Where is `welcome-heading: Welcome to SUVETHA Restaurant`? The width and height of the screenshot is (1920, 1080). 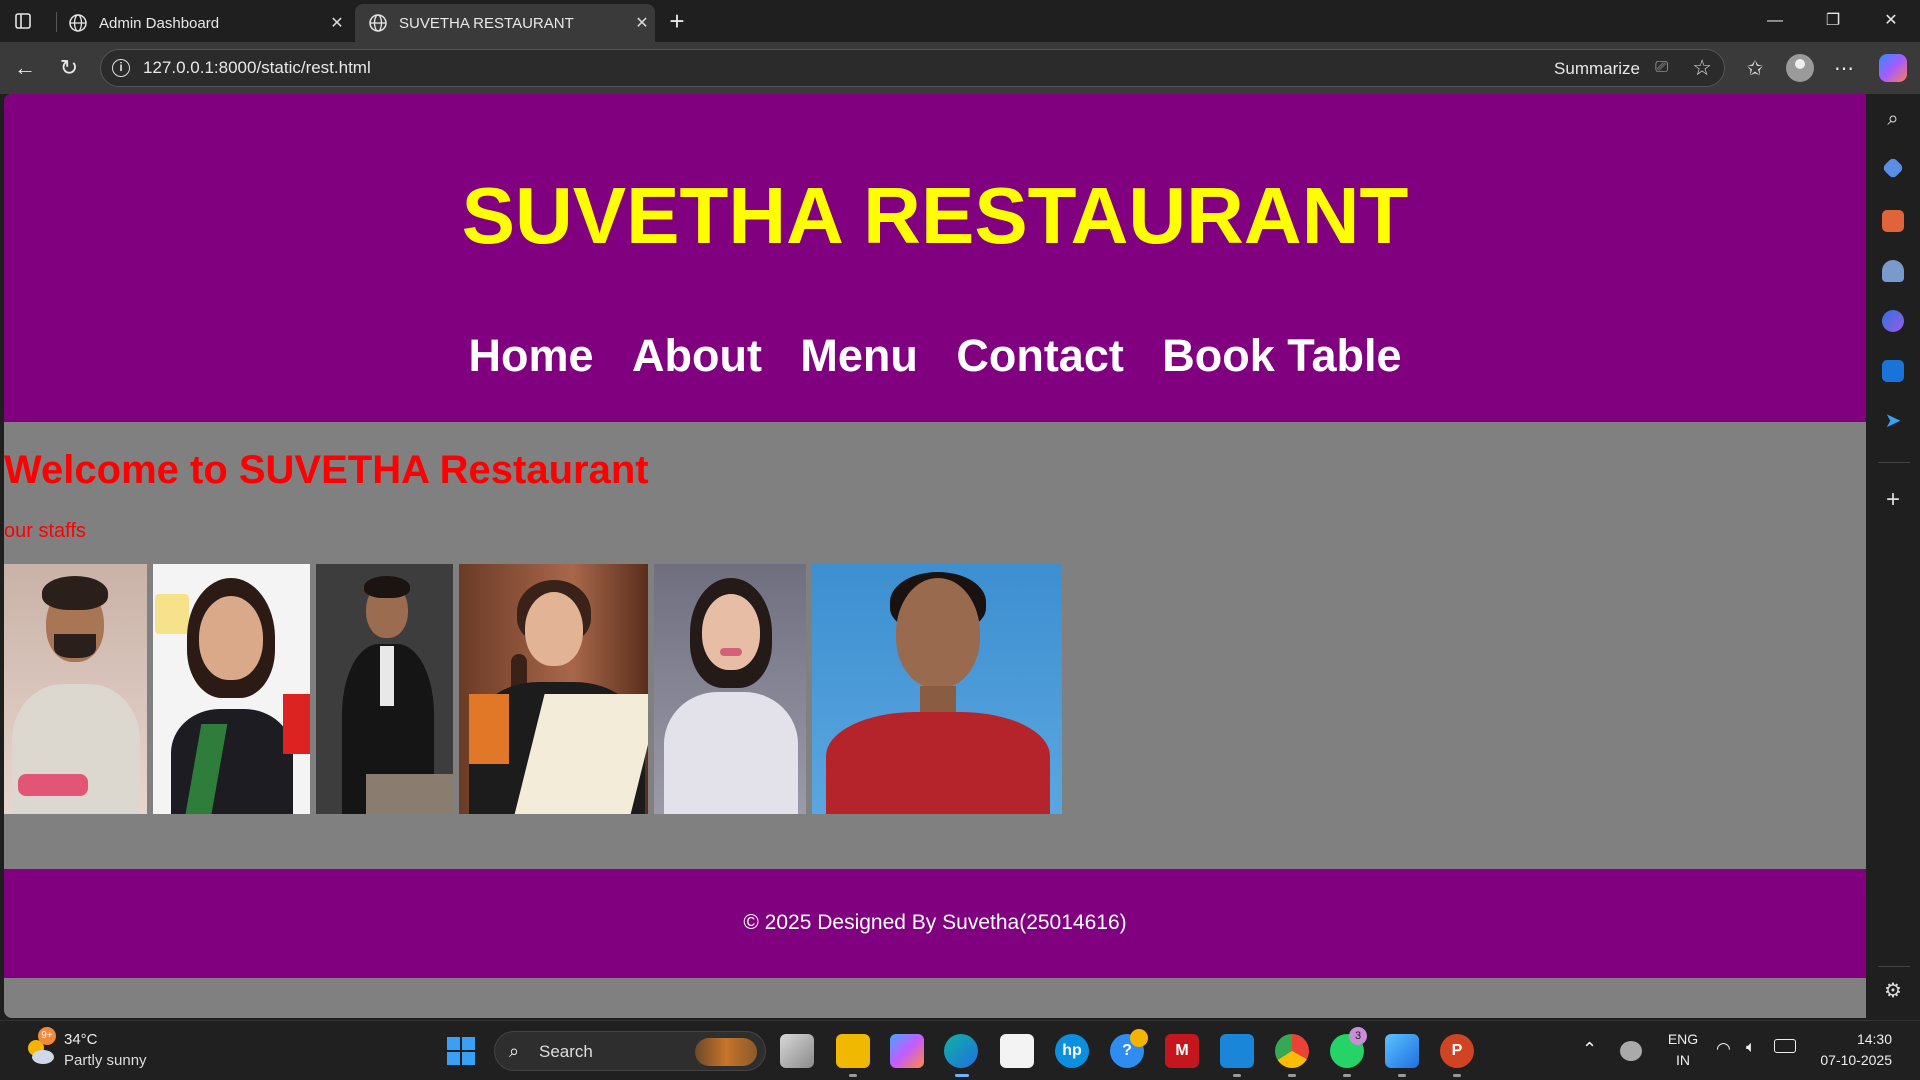
welcome-heading: Welcome to SUVETHA Restaurant is located at coordinates (326, 470).